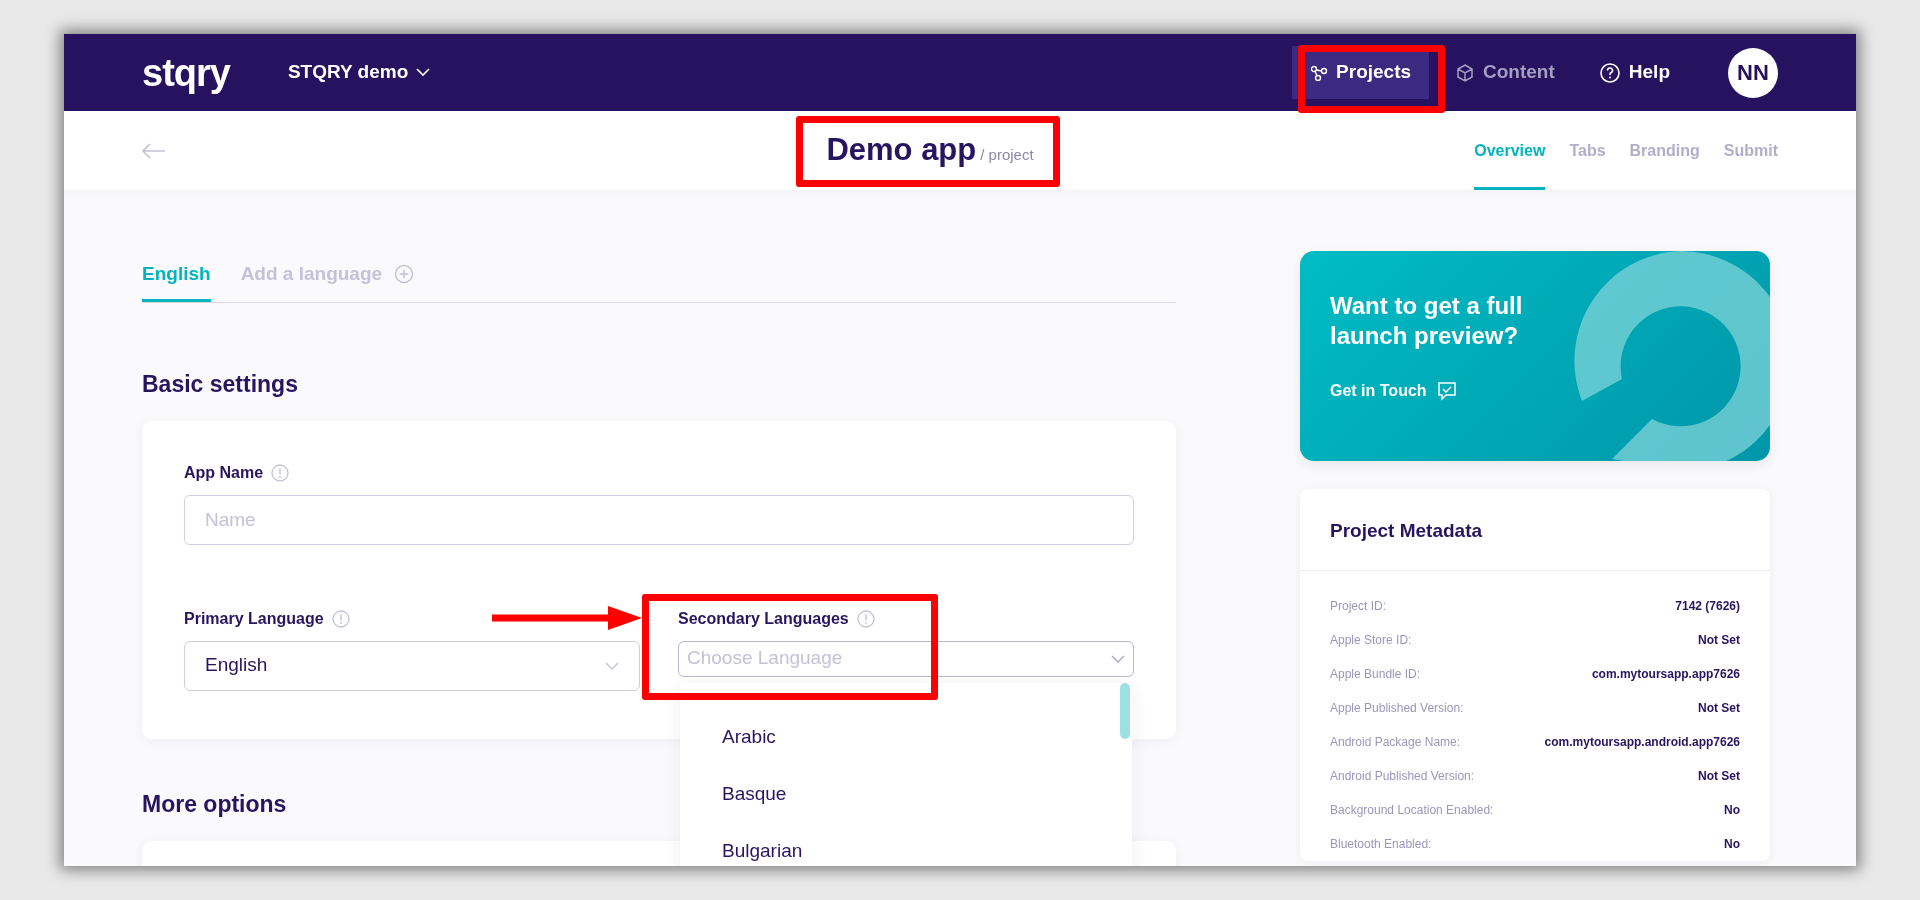 Image resolution: width=1920 pixels, height=900 pixels. Describe the element at coordinates (901, 150) in the screenshot. I see `page-title: Demo app` at that location.